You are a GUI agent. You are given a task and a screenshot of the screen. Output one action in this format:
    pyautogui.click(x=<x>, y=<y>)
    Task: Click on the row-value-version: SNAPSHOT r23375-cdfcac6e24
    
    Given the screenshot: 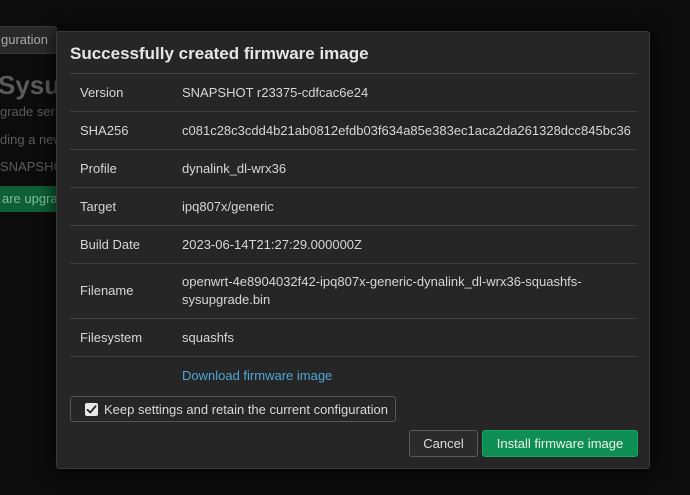 What is the action you would take?
    pyautogui.click(x=275, y=92)
    